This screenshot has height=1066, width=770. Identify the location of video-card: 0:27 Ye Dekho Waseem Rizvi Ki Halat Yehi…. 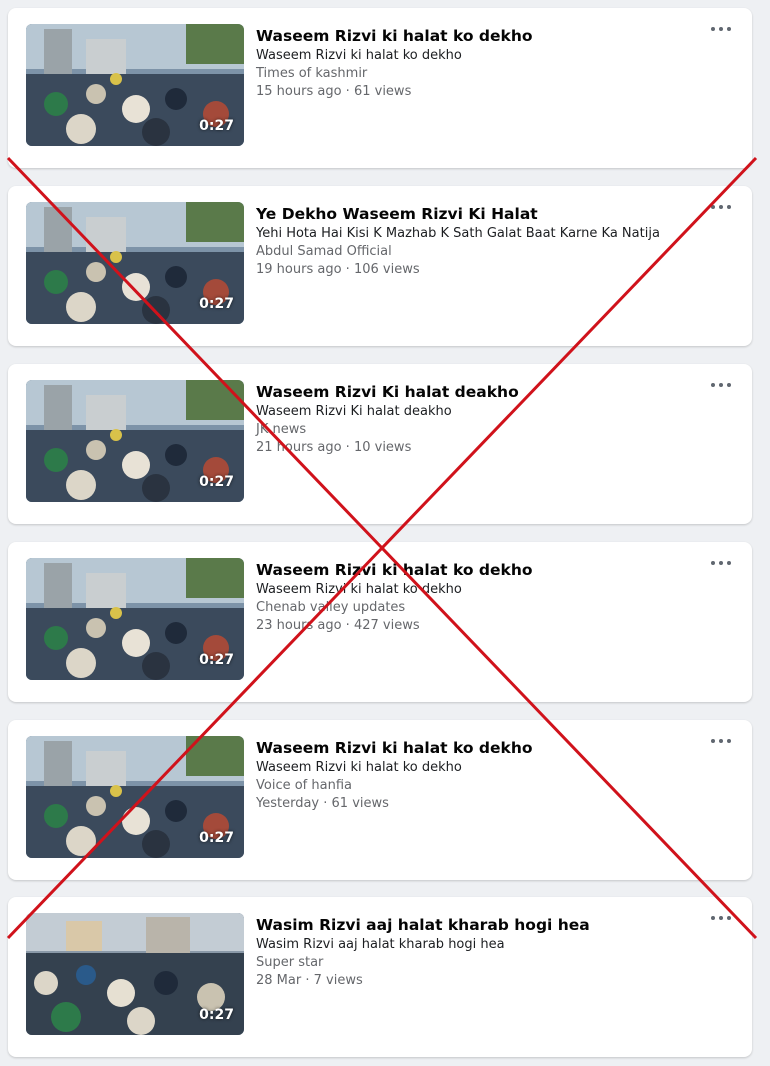
(380, 266).